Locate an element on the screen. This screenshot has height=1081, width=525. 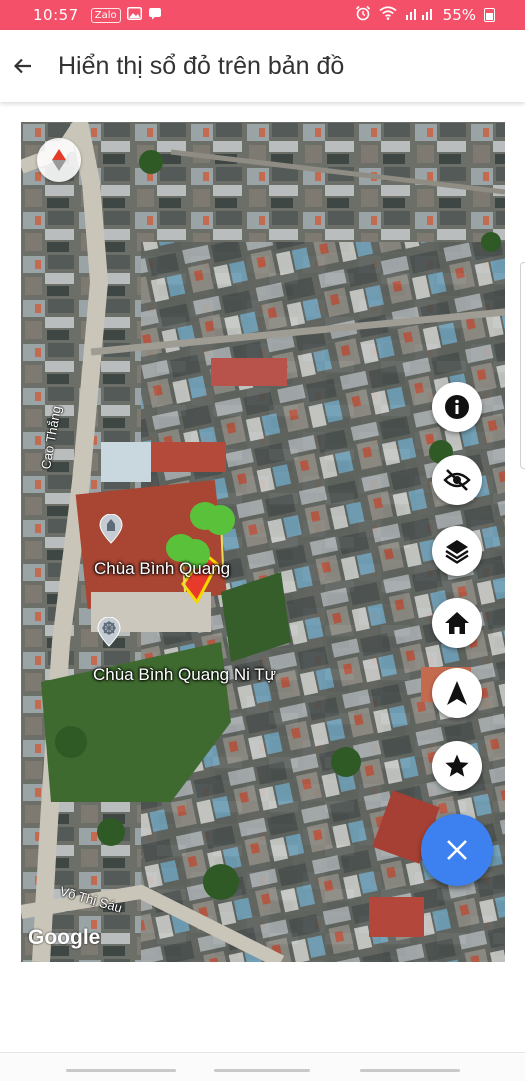
wifi-icon is located at coordinates (388, 15).